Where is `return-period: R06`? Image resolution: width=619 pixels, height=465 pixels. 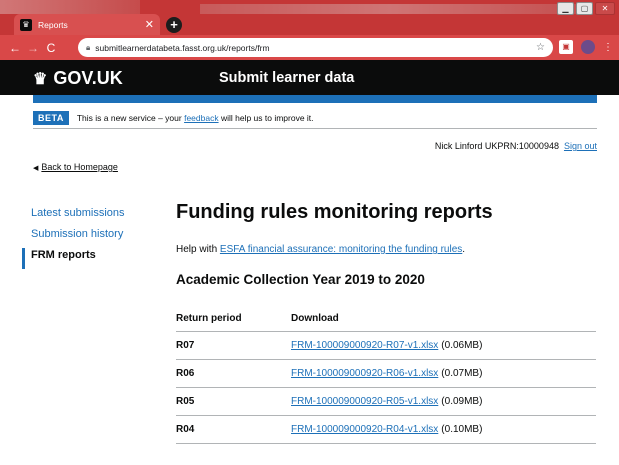
return-period: R06 is located at coordinates (185, 373).